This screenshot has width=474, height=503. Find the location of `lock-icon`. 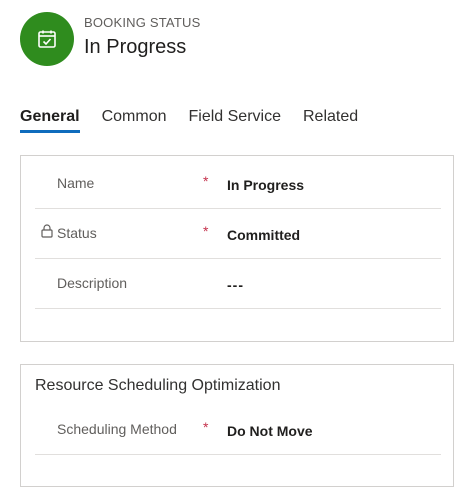

lock-icon is located at coordinates (47, 231).